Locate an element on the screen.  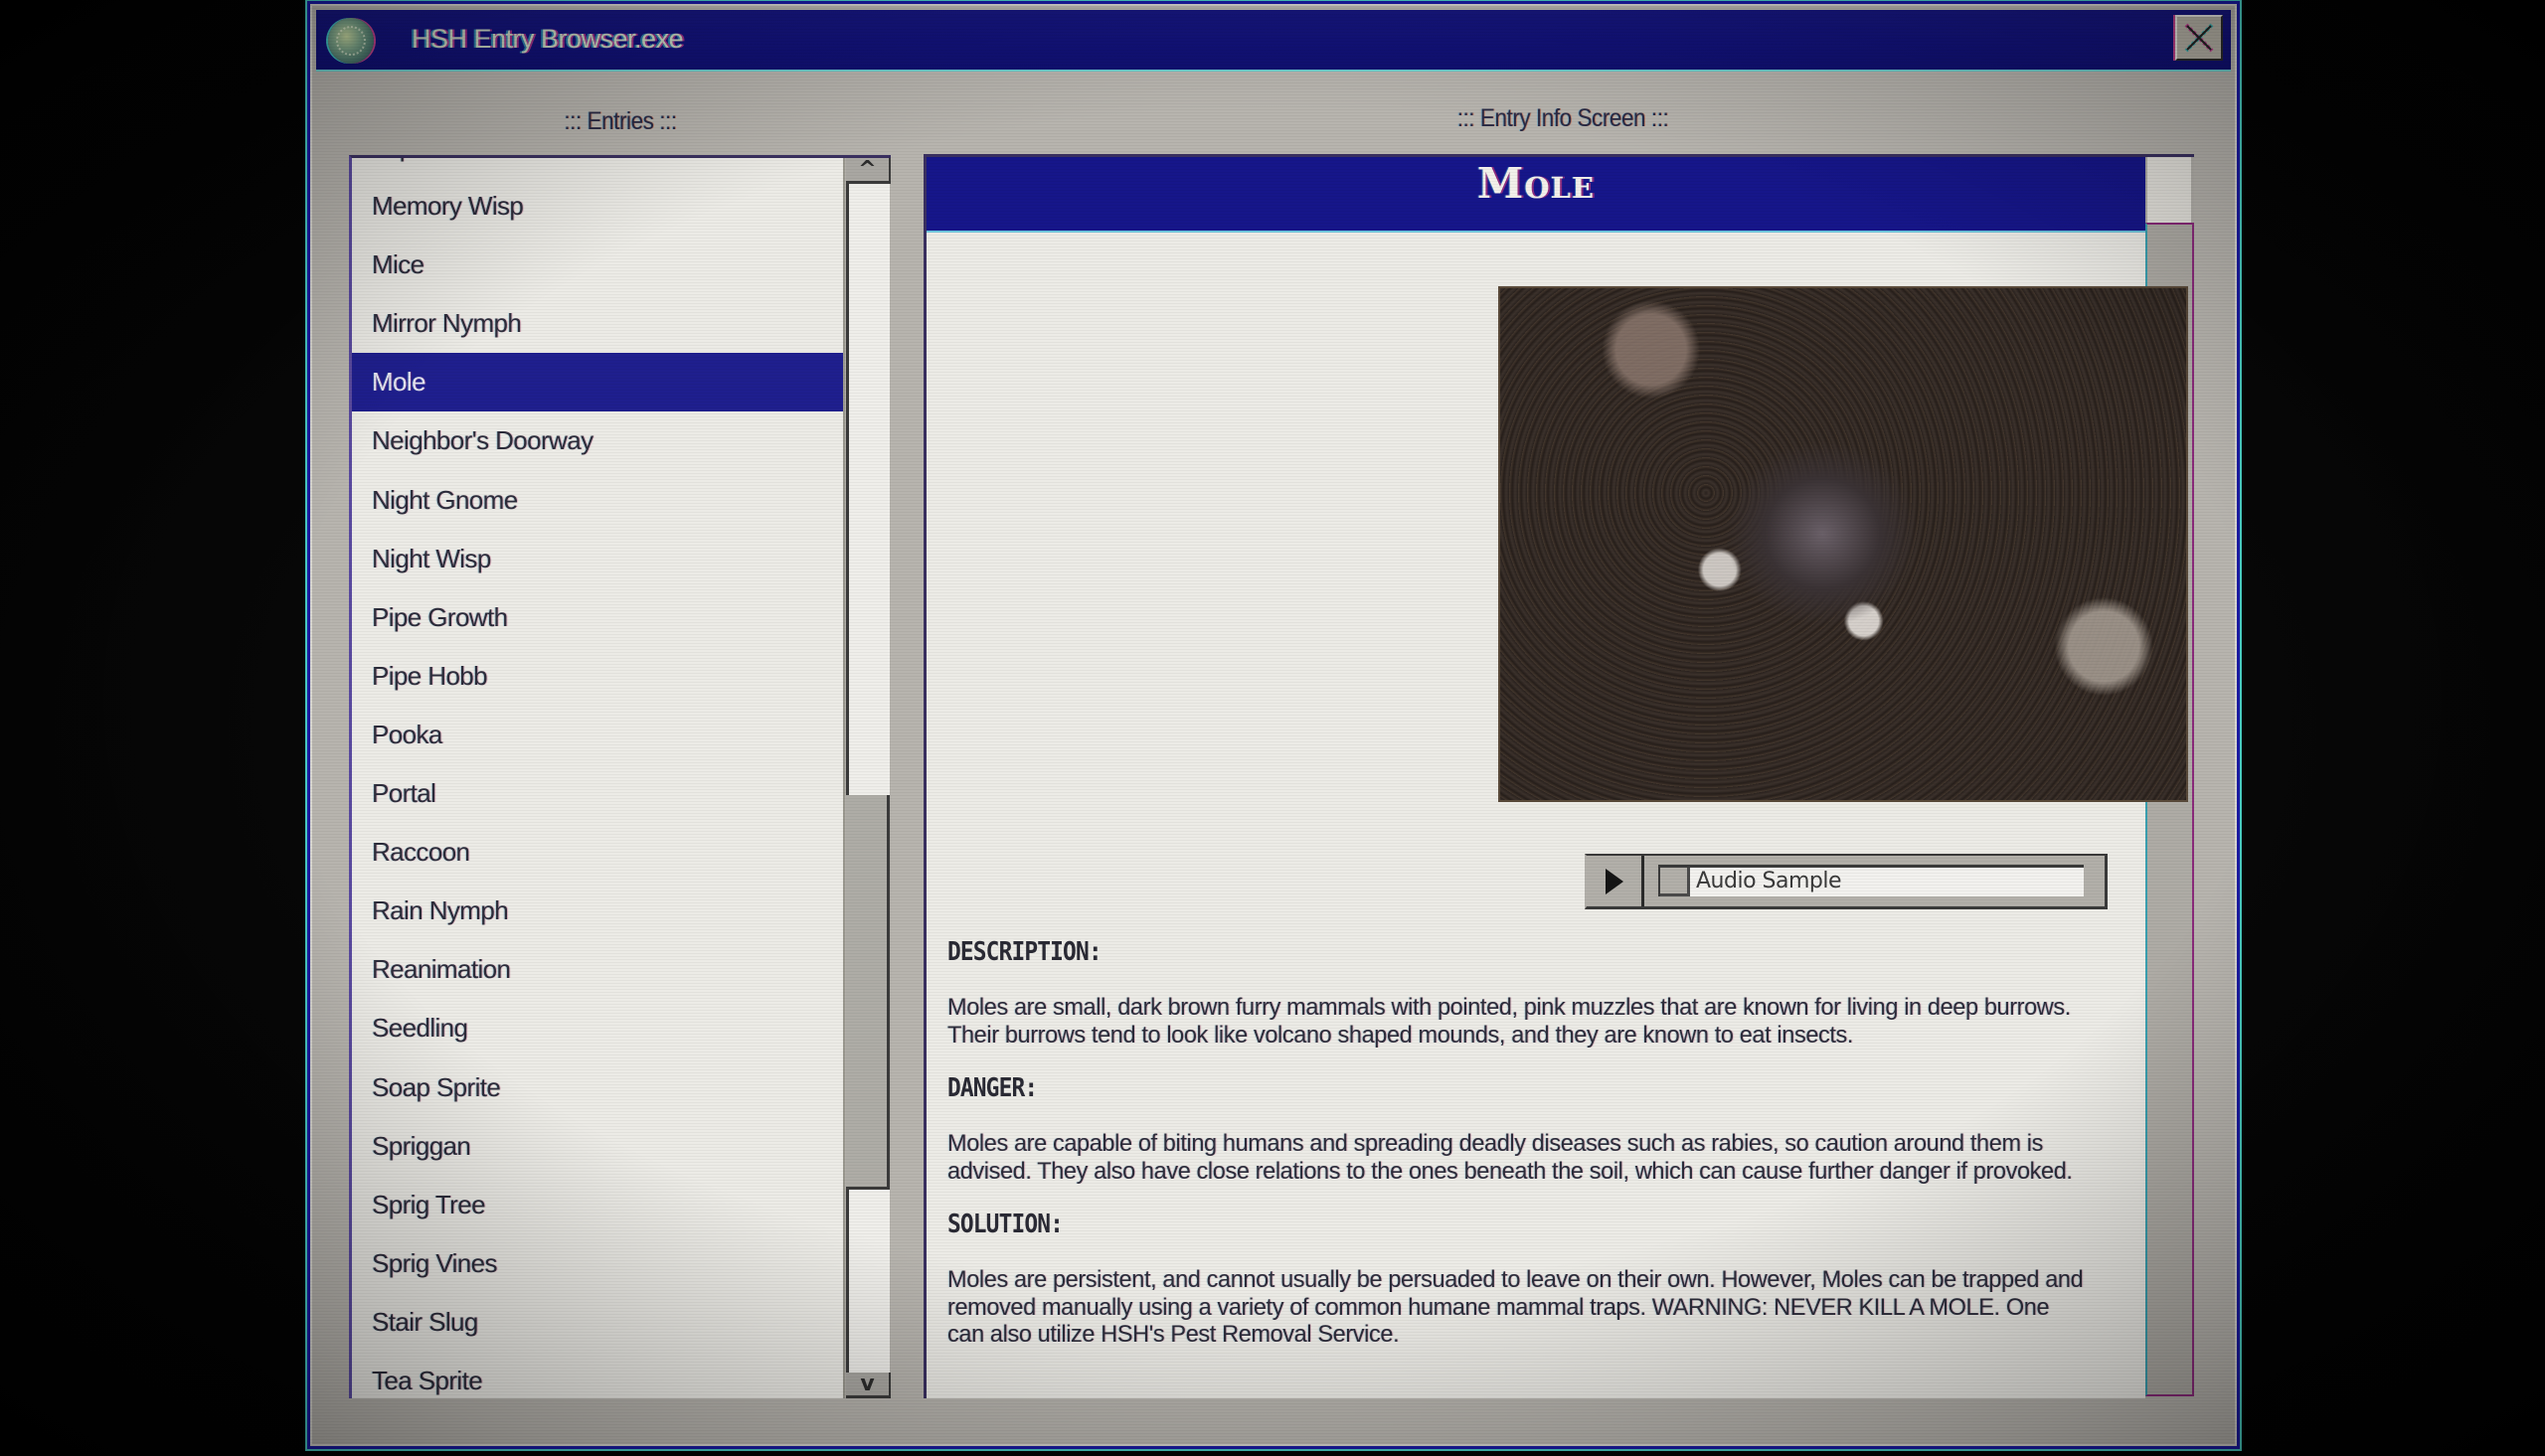
play-icon is located at coordinates (1614, 881).